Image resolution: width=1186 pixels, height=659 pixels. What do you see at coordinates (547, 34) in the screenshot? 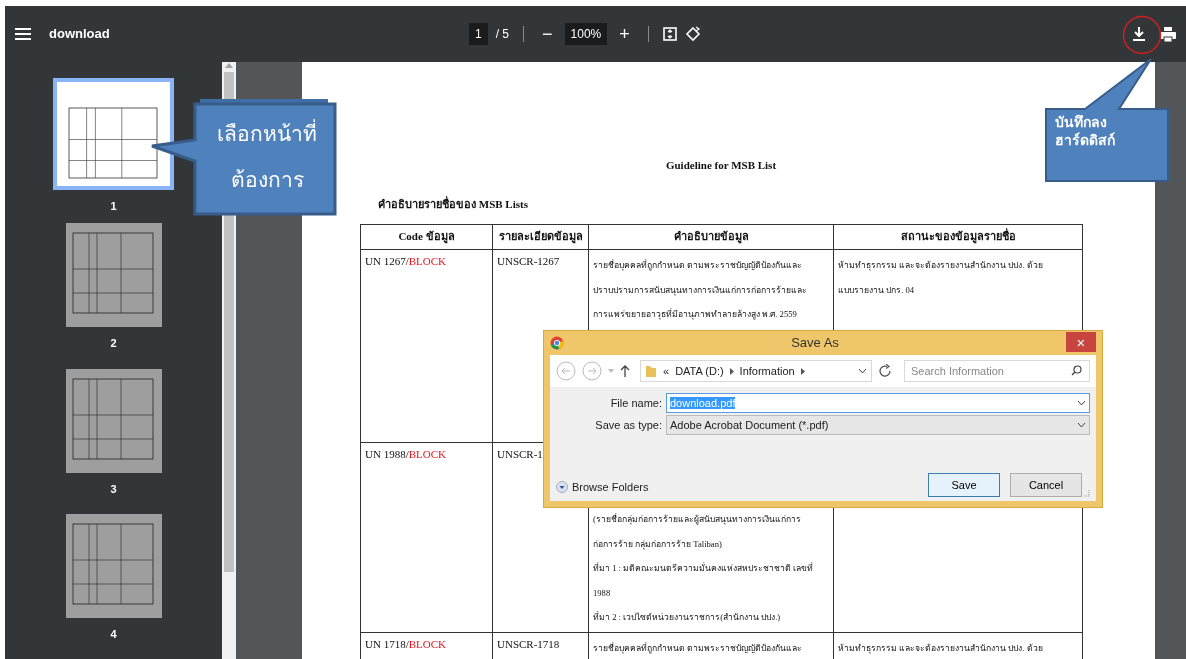
I see `zoom-out-button: −` at bounding box center [547, 34].